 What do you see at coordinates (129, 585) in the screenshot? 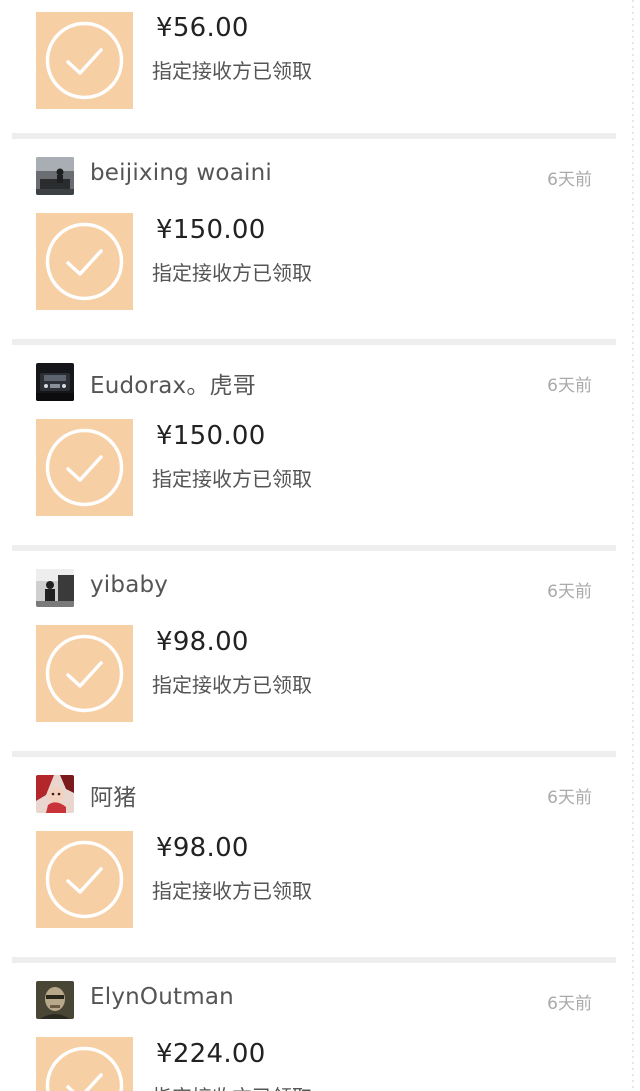
I see `username: yibaby` at bounding box center [129, 585].